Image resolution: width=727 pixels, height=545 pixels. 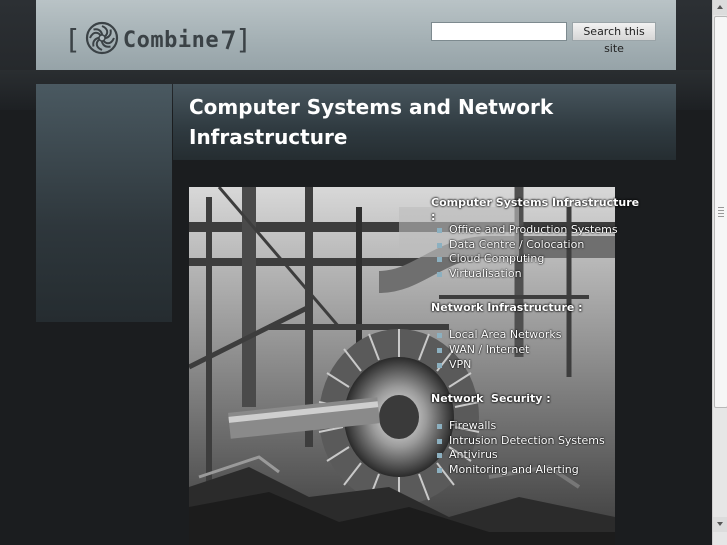 What do you see at coordinates (539, 245) in the screenshot?
I see `list-item: Data Centre / Colocation` at bounding box center [539, 245].